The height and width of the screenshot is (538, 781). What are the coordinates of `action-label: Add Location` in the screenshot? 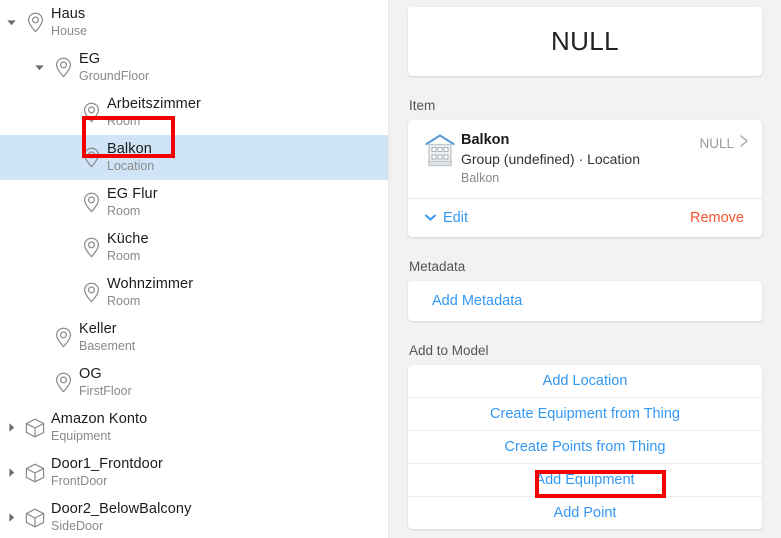 It's located at (585, 380).